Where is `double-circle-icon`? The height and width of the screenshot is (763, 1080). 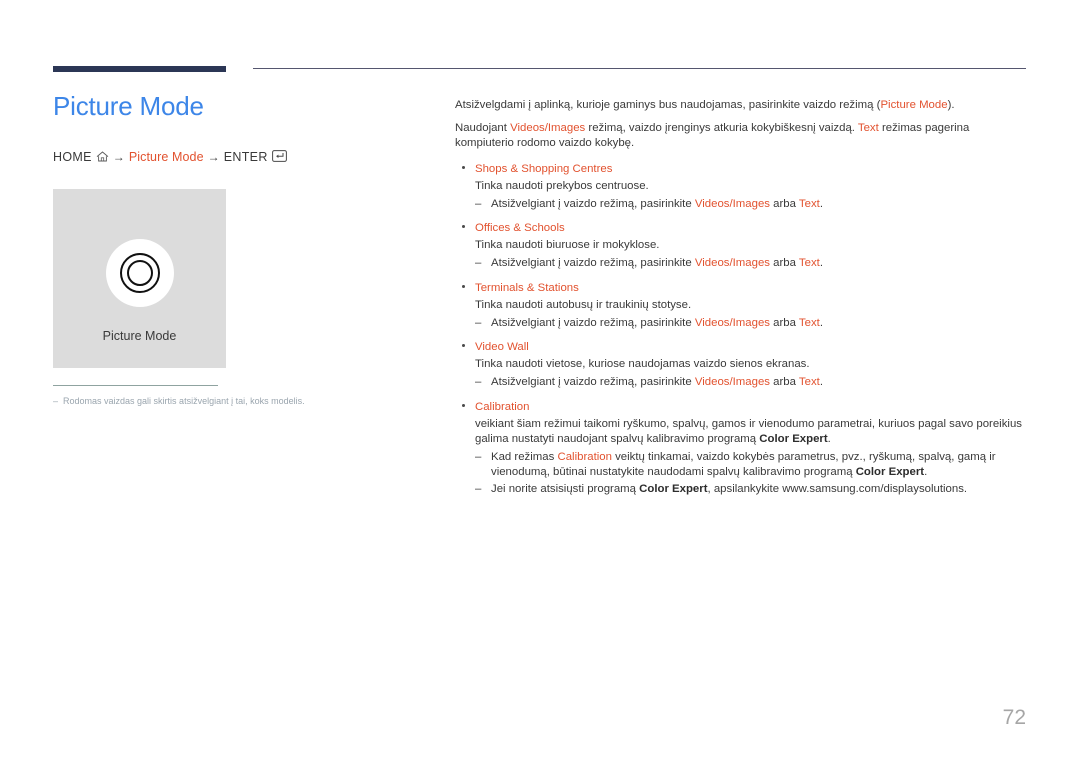 double-circle-icon is located at coordinates (139, 273).